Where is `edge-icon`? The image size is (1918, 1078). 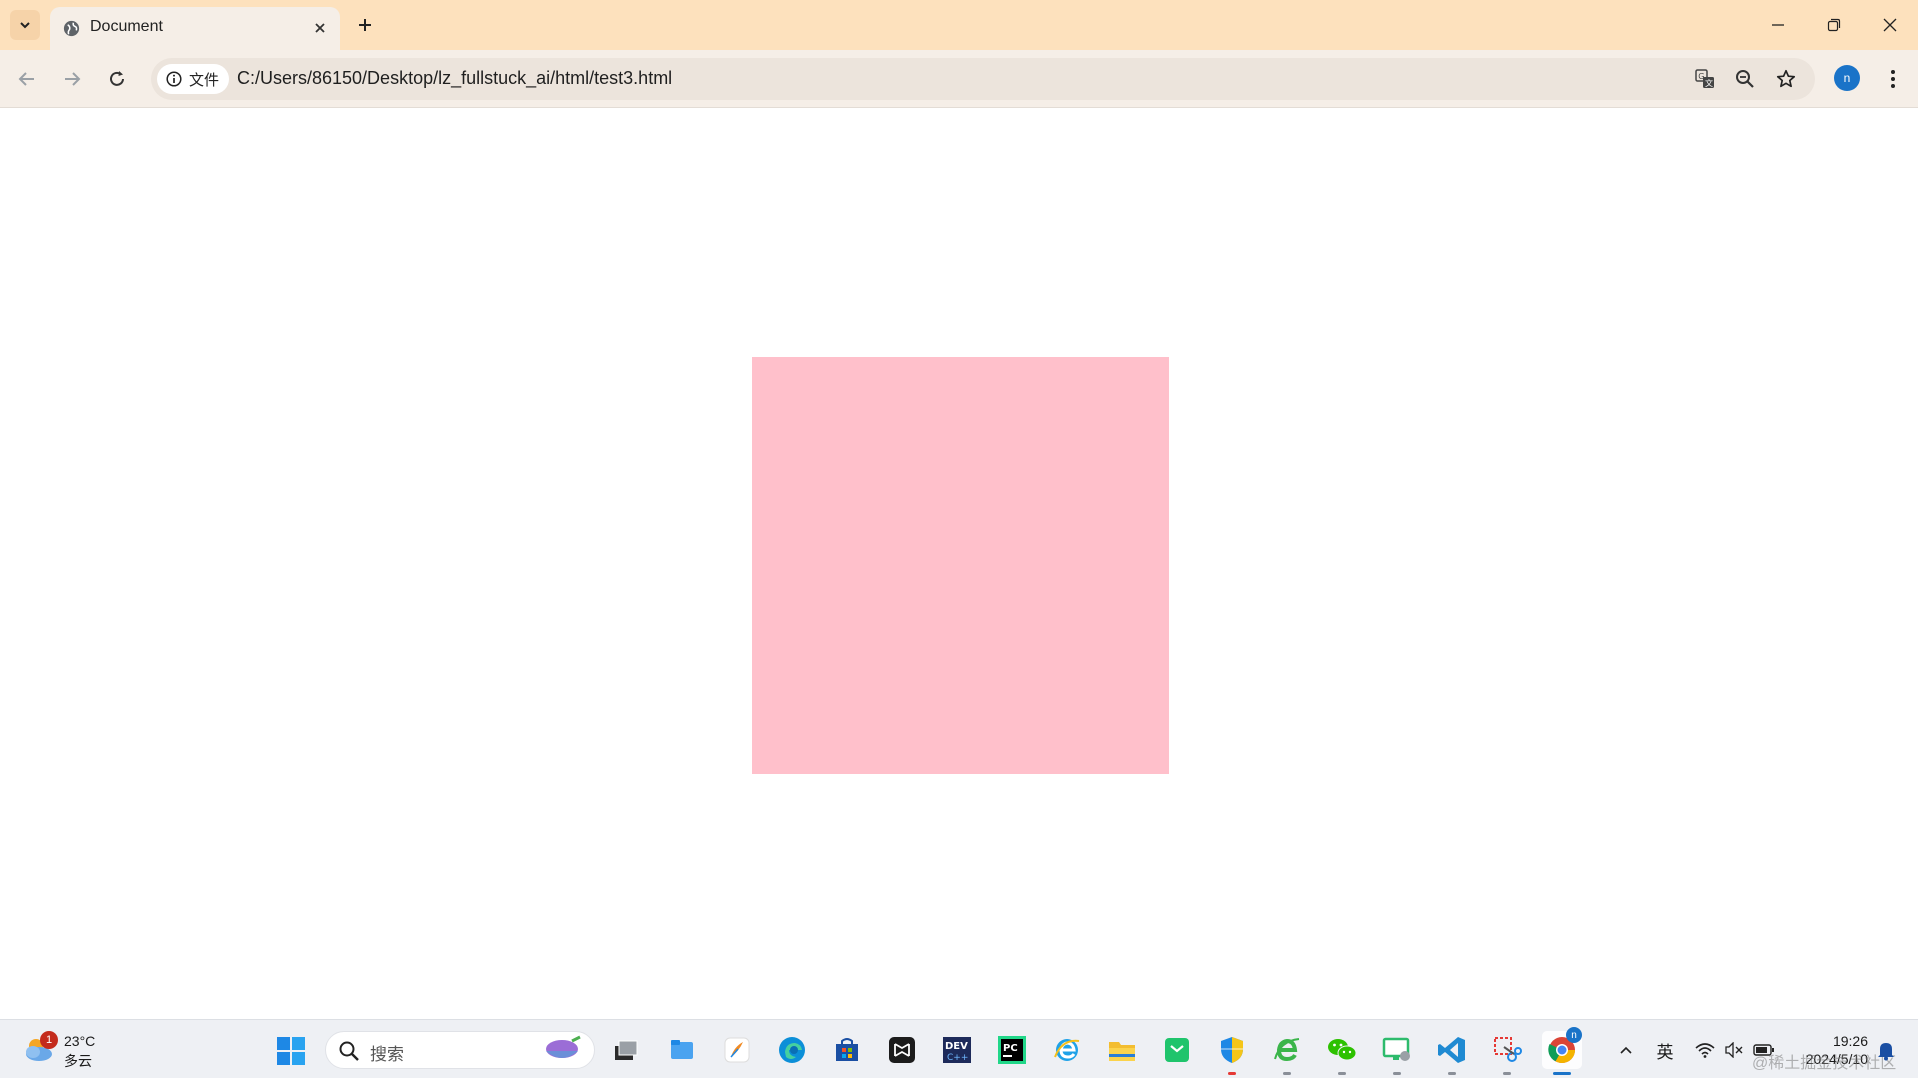
edge-icon is located at coordinates (792, 1050).